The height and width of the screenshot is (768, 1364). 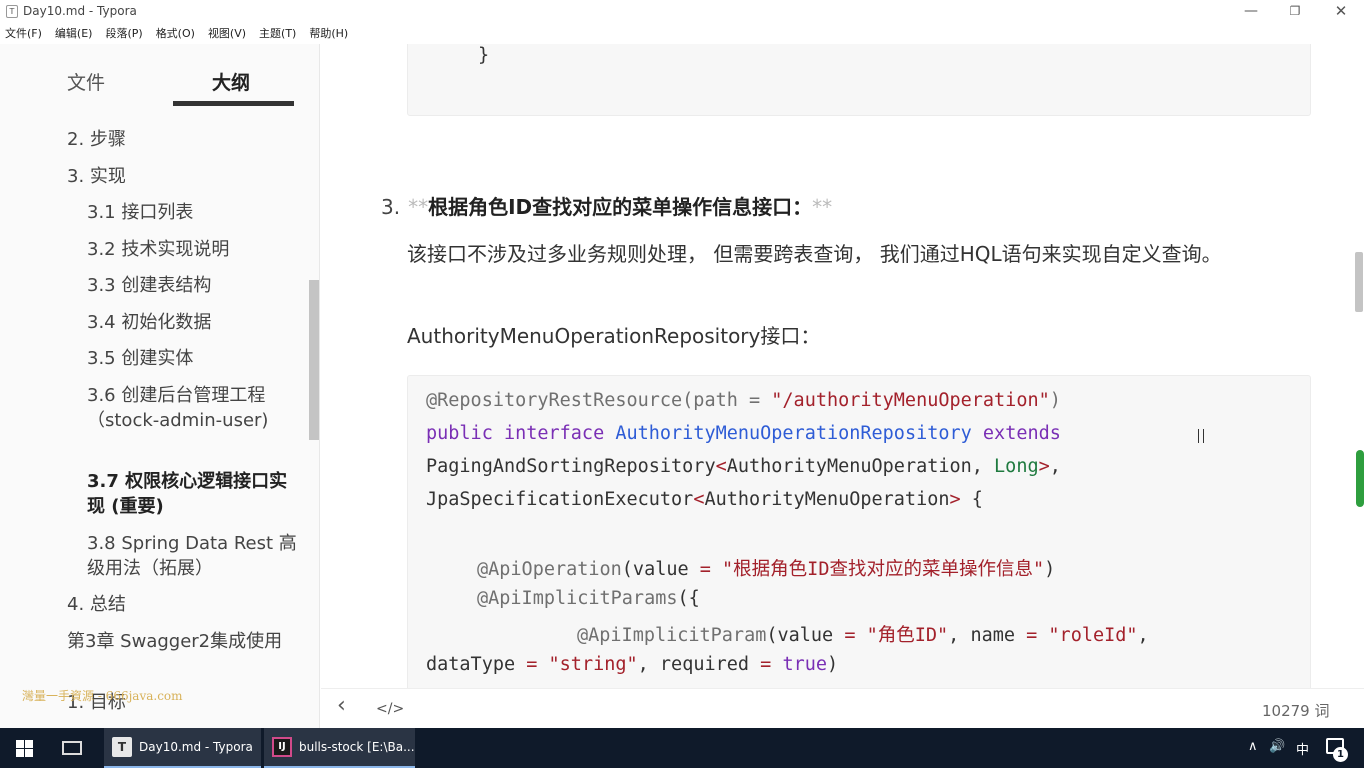 What do you see at coordinates (233, 103) in the screenshot?
I see `active-tab-indicator` at bounding box center [233, 103].